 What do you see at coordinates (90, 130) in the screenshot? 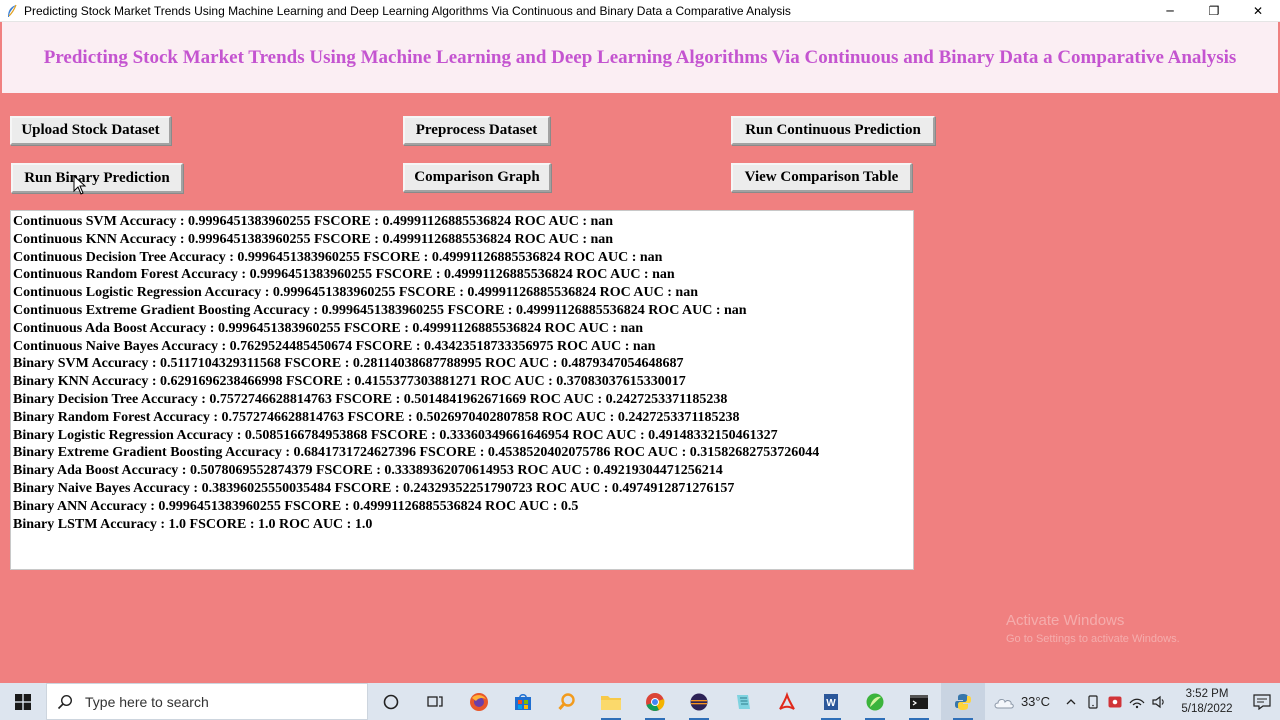
I see `upload-stock-dataset-button: Upload Stock Dataset` at bounding box center [90, 130].